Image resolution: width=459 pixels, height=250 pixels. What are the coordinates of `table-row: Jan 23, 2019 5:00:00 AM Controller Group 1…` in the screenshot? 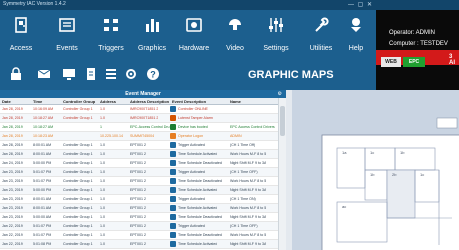 It's located at (139, 217).